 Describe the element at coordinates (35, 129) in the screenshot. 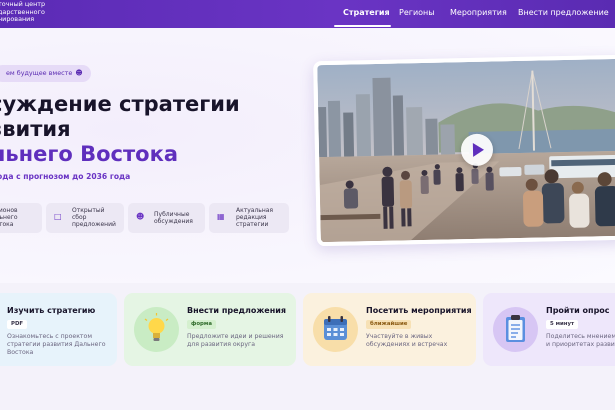

I see `page-title-line-2: звития` at that location.